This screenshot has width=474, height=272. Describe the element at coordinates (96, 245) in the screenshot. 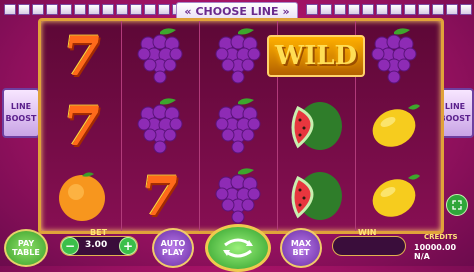

I see `bet-value: 3.00` at that location.